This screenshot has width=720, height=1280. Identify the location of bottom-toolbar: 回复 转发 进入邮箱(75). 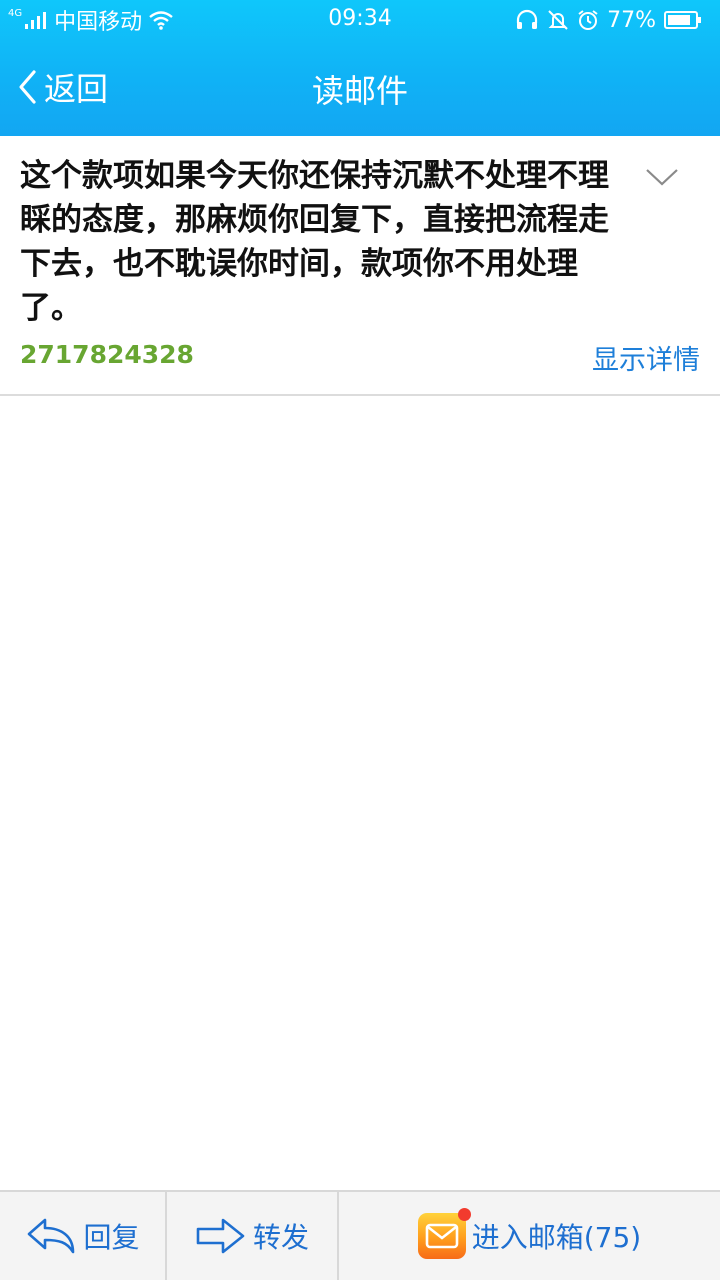
(360, 1235).